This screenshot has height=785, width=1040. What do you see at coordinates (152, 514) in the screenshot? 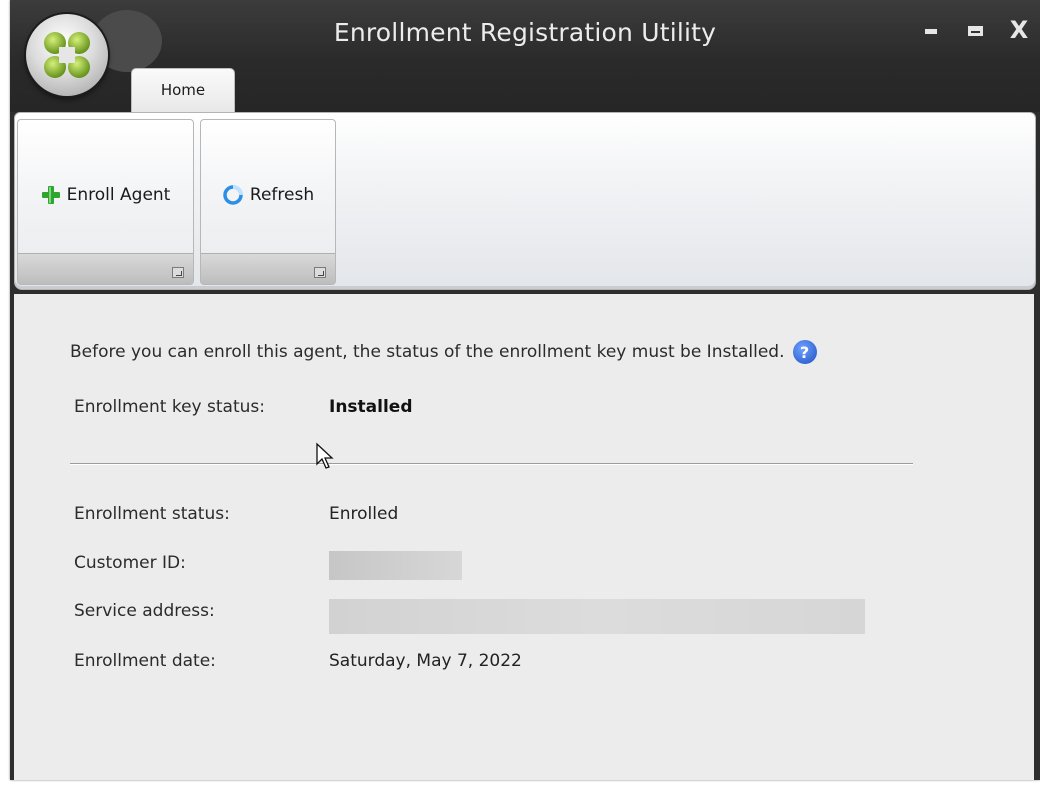
I see `enrollment-status-label: Enrollment status:` at bounding box center [152, 514].